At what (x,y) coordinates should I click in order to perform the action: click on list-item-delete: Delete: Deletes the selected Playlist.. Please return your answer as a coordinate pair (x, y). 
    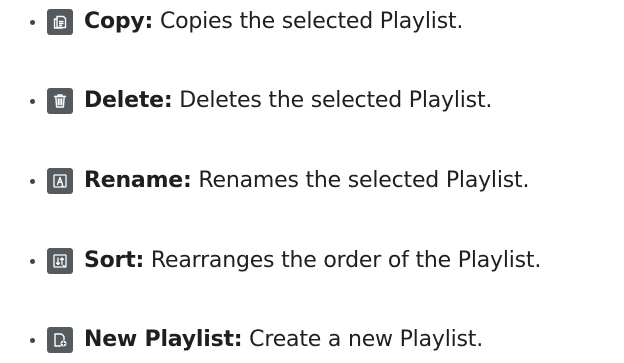
    Looking at the image, I should click on (261, 101).